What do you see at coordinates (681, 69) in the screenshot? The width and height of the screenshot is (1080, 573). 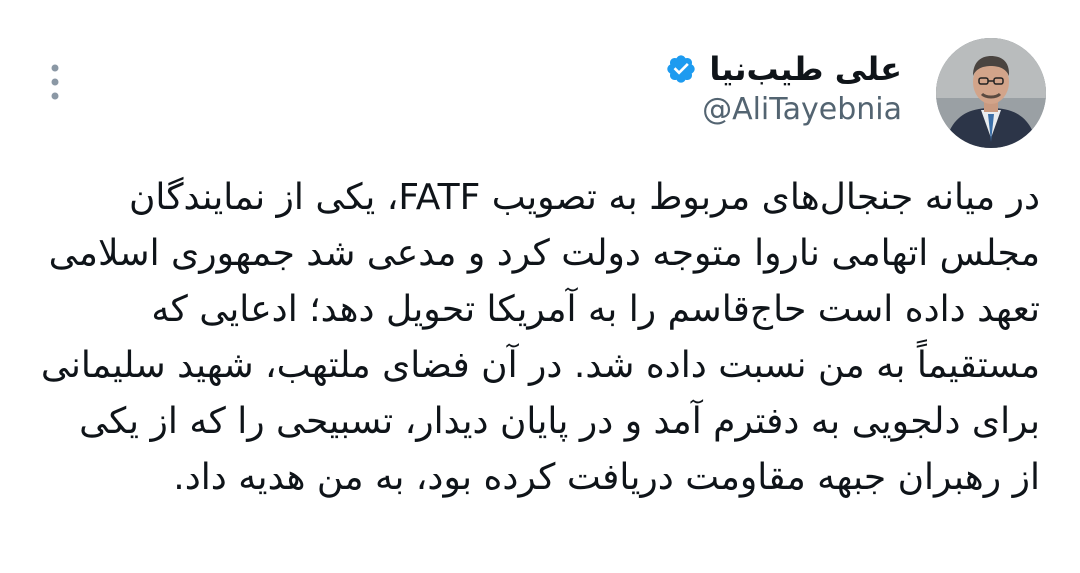 I see `verified-badge-icon` at bounding box center [681, 69].